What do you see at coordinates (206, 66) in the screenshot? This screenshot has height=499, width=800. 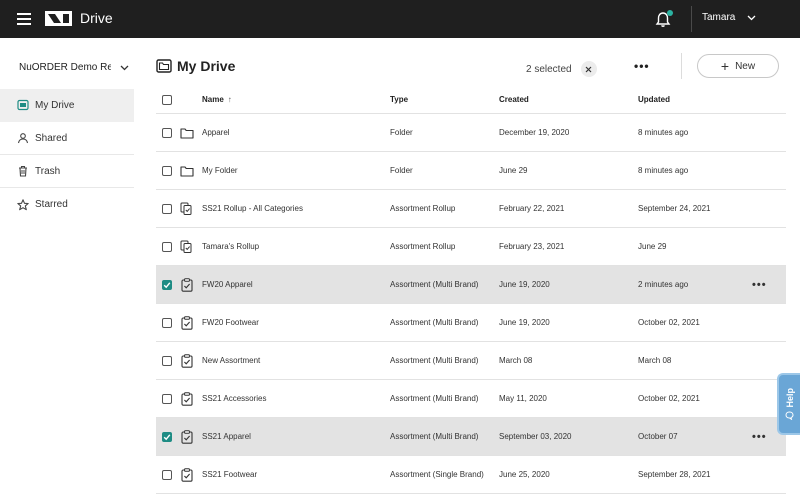 I see `page-title-text: My Drive` at bounding box center [206, 66].